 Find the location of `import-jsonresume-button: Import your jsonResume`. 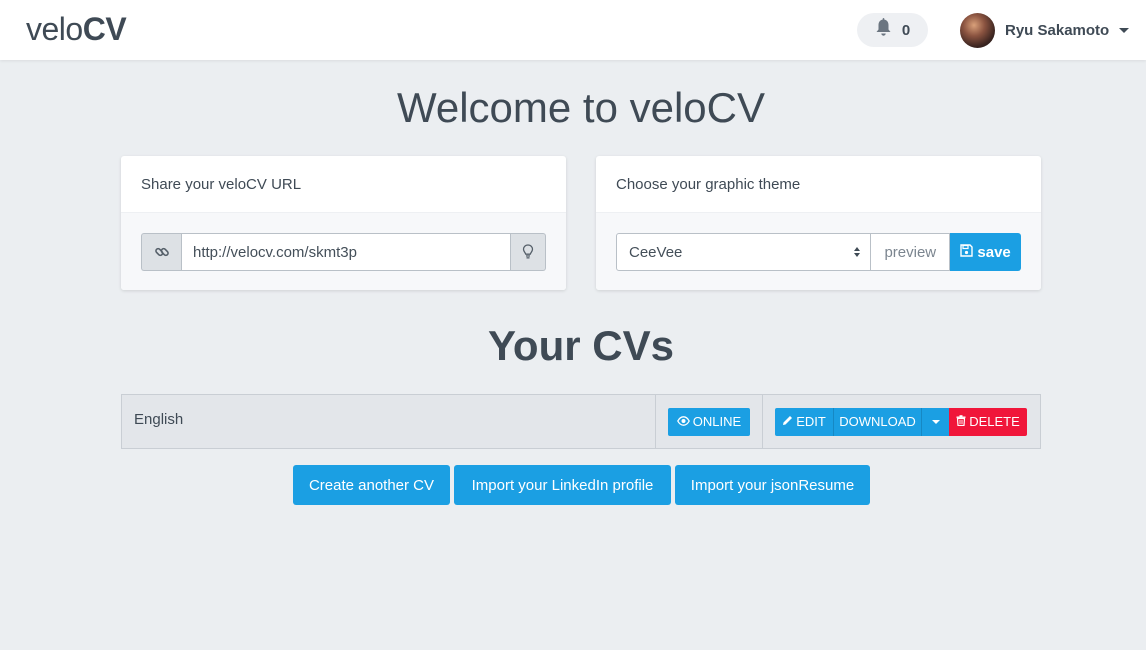

import-jsonresume-button: Import your jsonResume is located at coordinates (772, 485).